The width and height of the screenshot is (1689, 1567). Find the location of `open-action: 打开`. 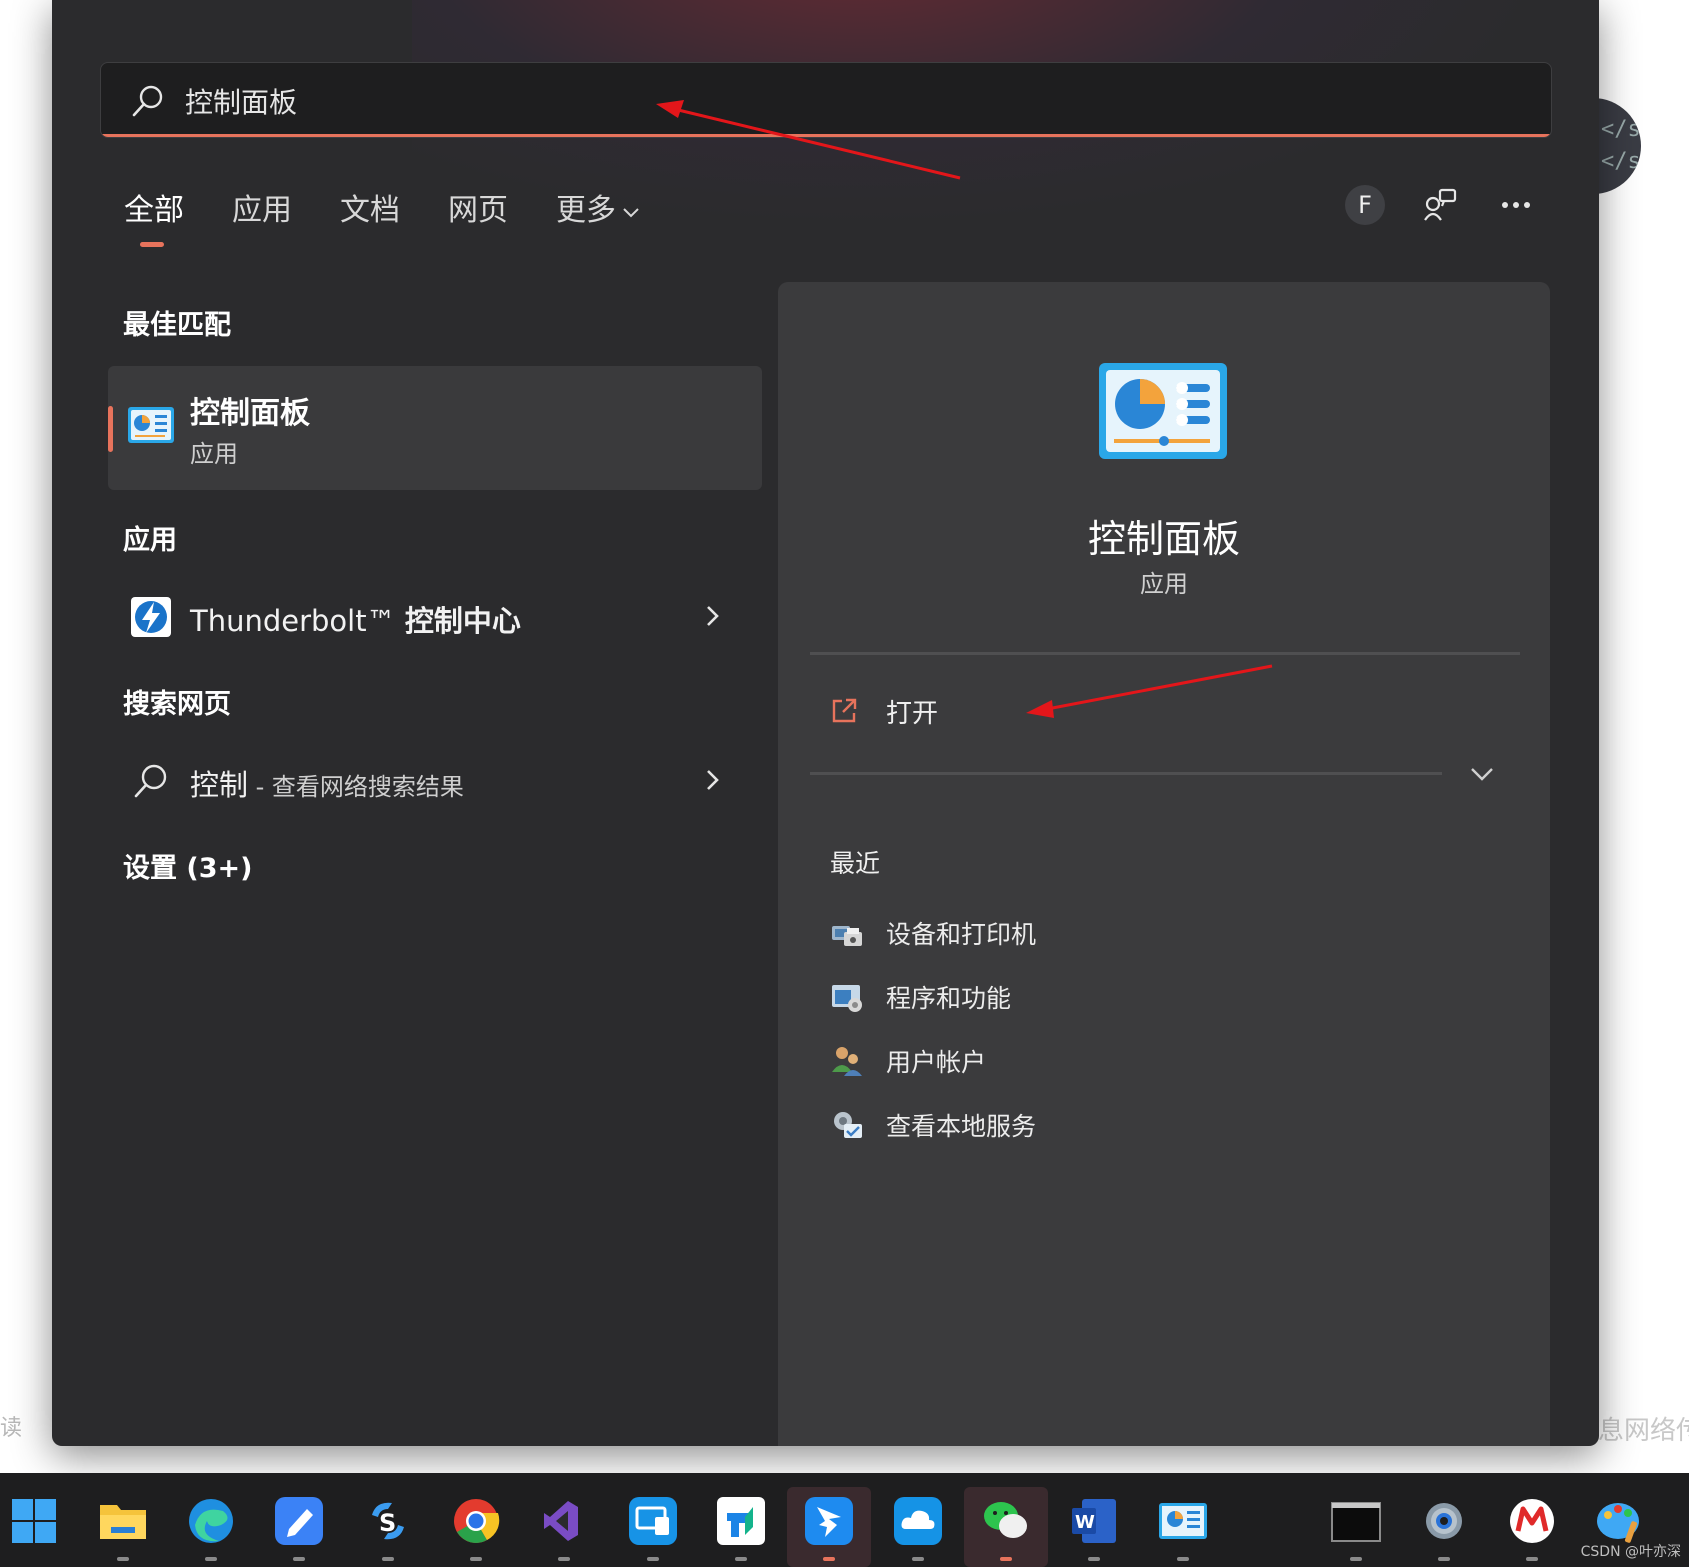

open-action: 打开 is located at coordinates (884, 711).